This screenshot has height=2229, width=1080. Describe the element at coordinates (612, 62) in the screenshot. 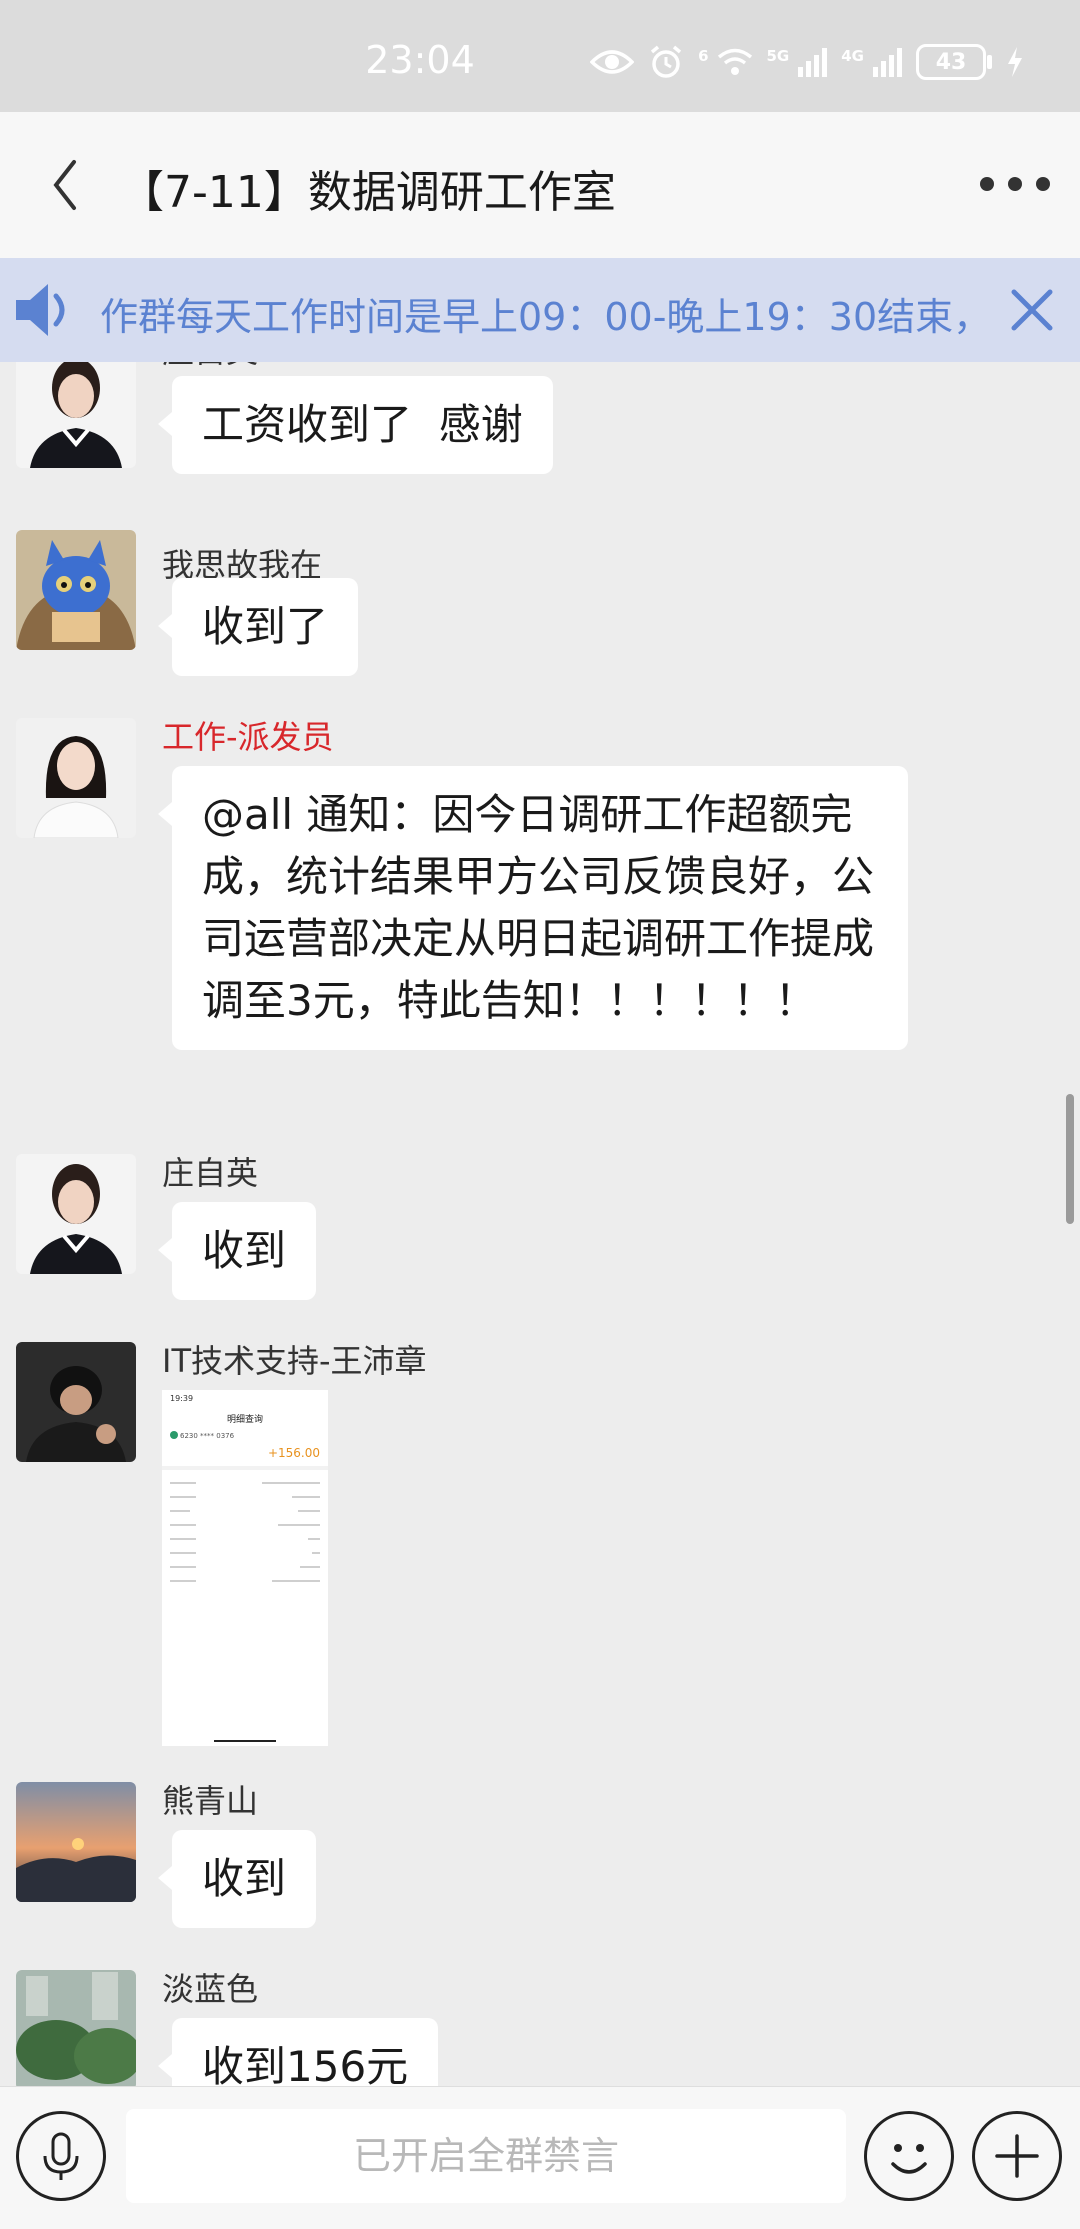

I see `eye-icon` at that location.